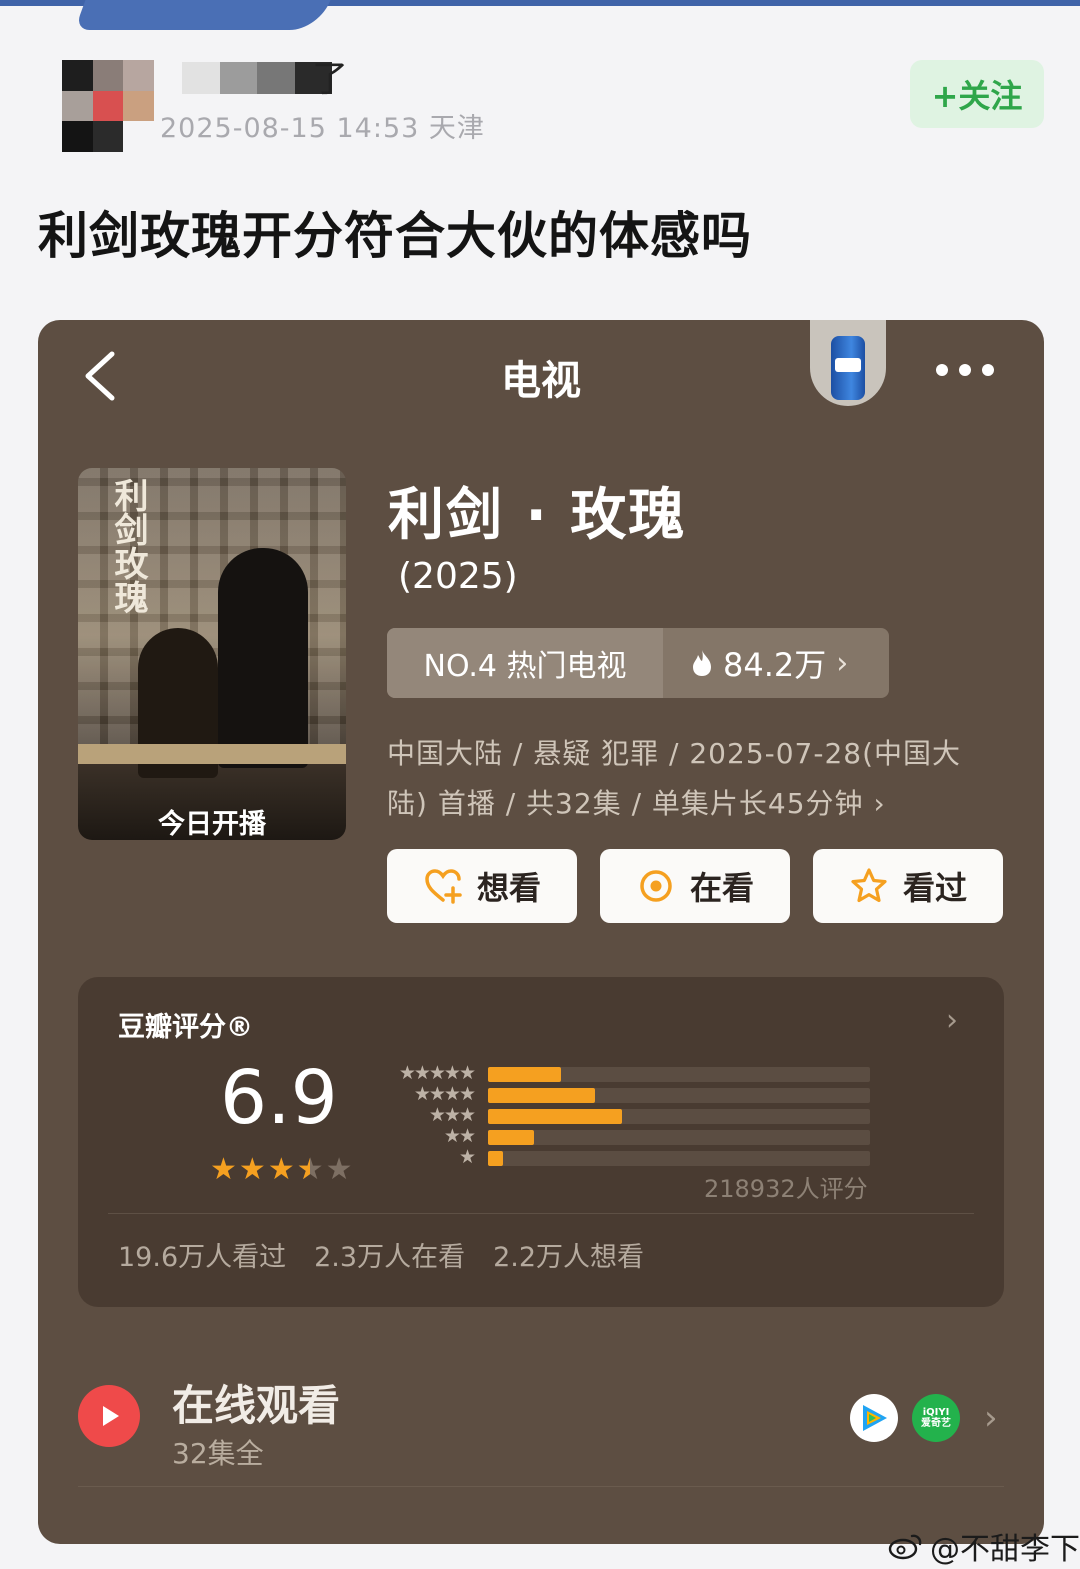 Image resolution: width=1080 pixels, height=1569 pixels. Describe the element at coordinates (185, 1027) in the screenshot. I see `rating-label: 豆瓣评分®` at that location.